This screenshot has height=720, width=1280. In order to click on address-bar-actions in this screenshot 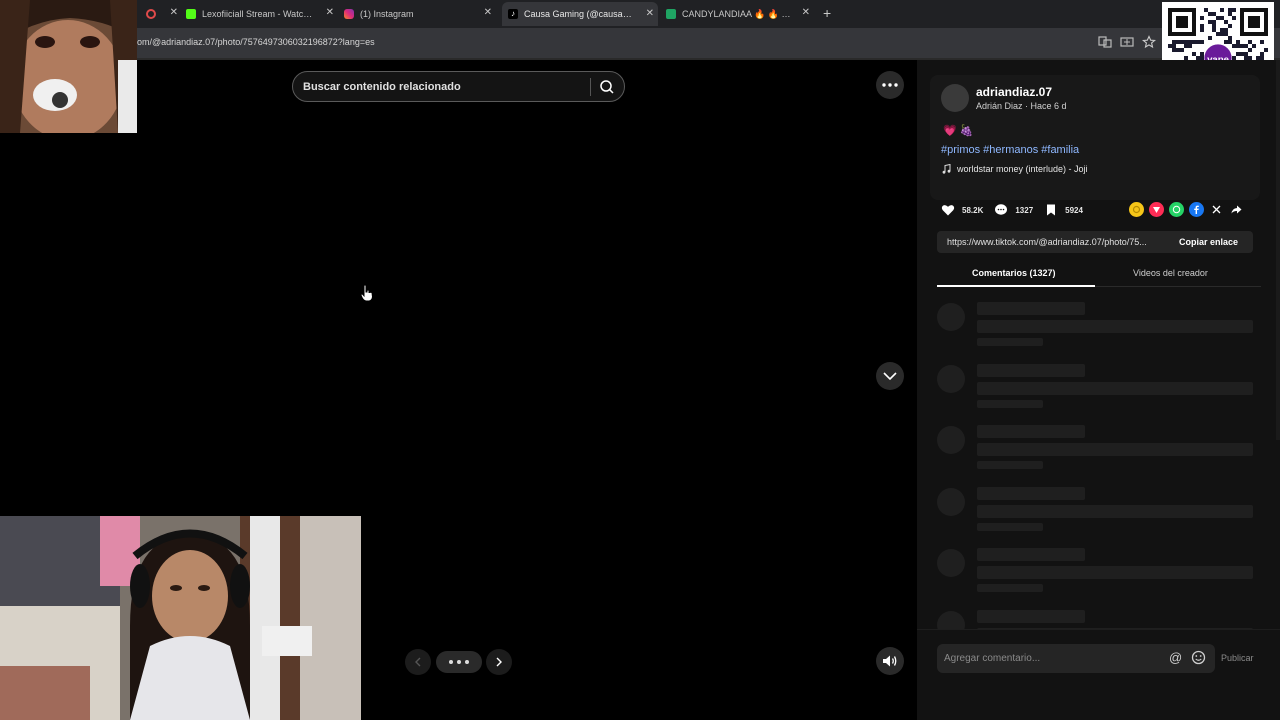, I will do `click(1127, 42)`.